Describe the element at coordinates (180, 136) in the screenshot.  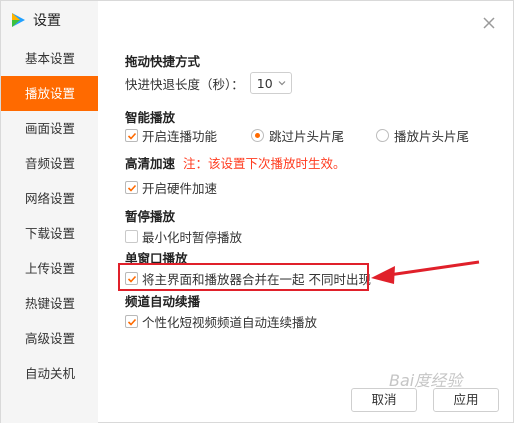
I see `continuous-play-label: 开启连播功能` at that location.